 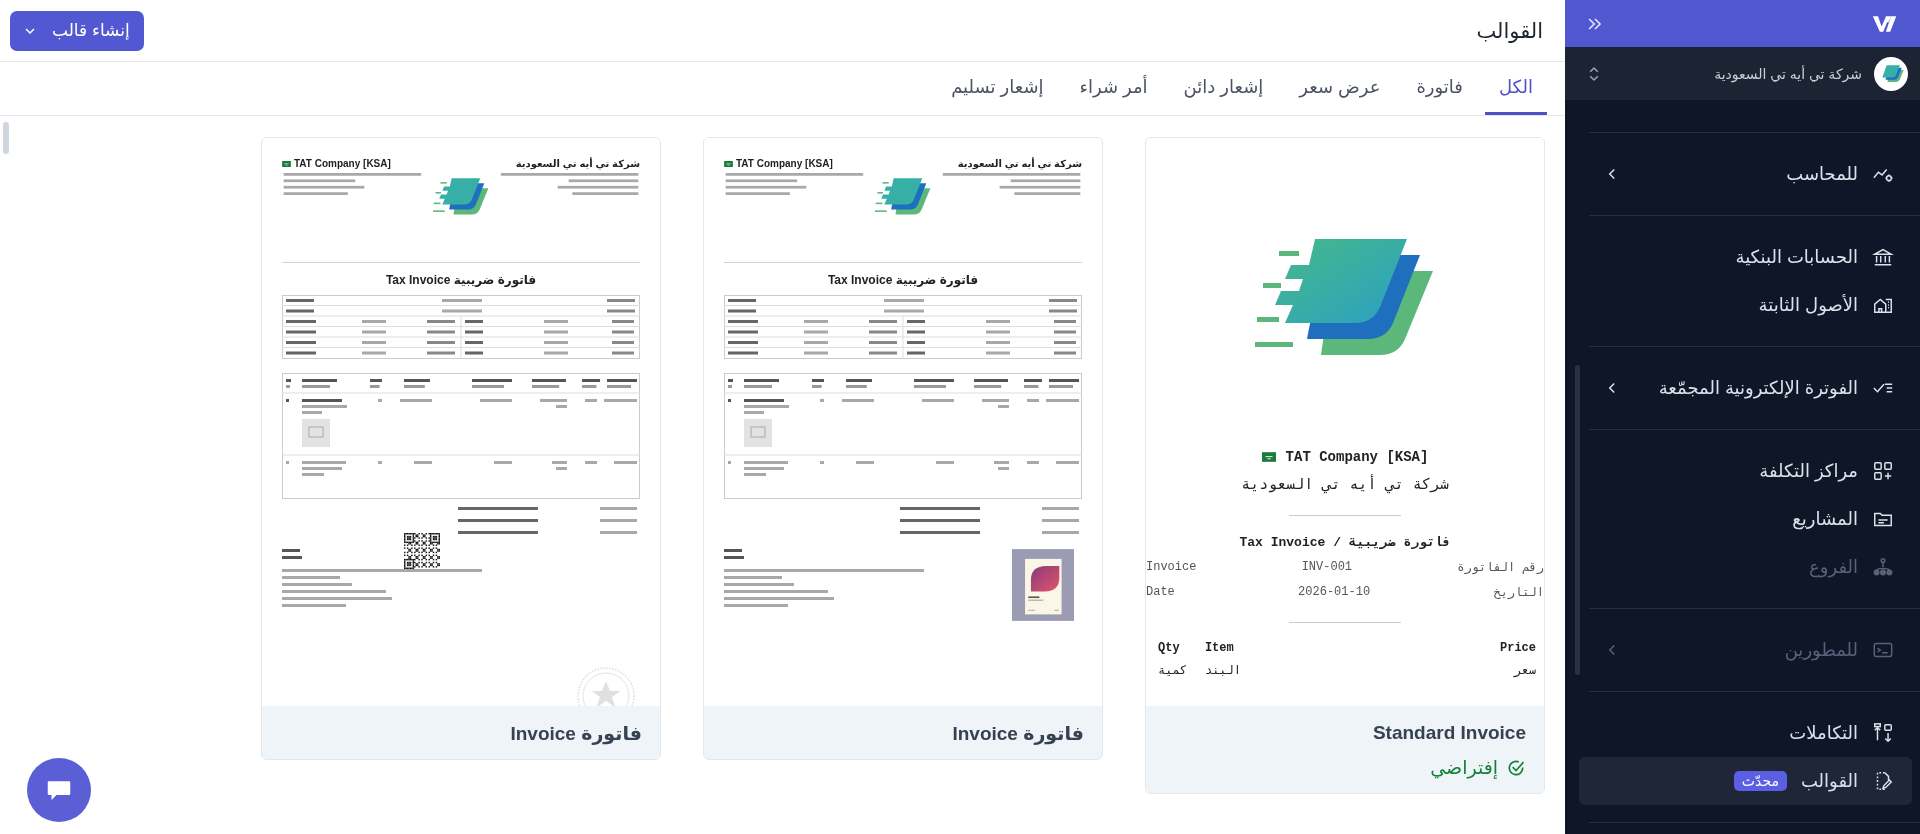 What do you see at coordinates (1172, 670) in the screenshot?
I see `column-header-arabic: كمية` at bounding box center [1172, 670].